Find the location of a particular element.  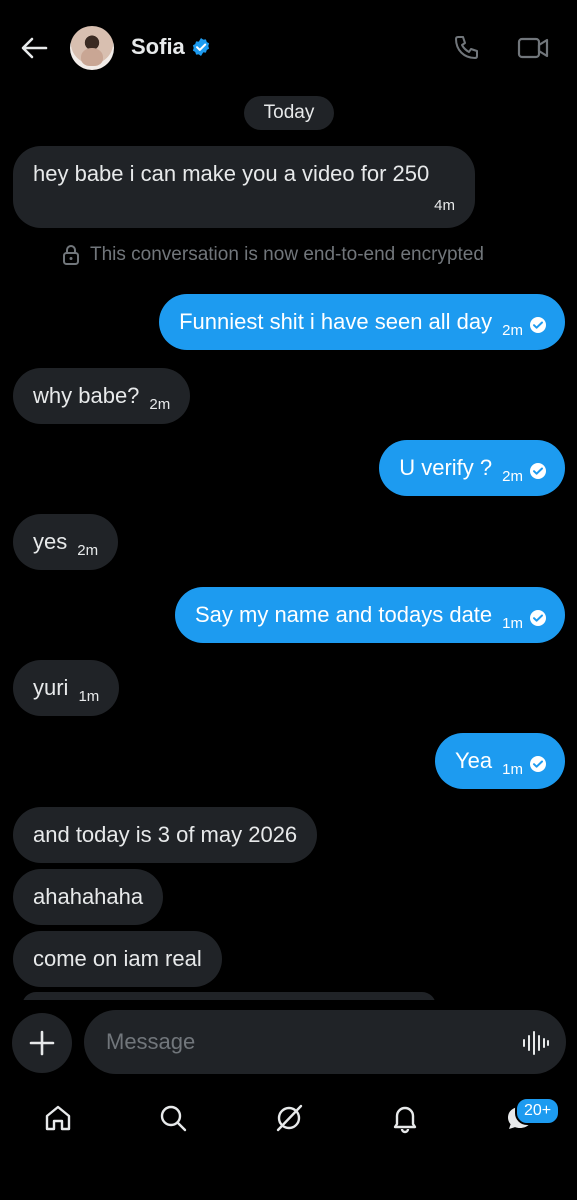

date-separator: Today is located at coordinates (289, 113).